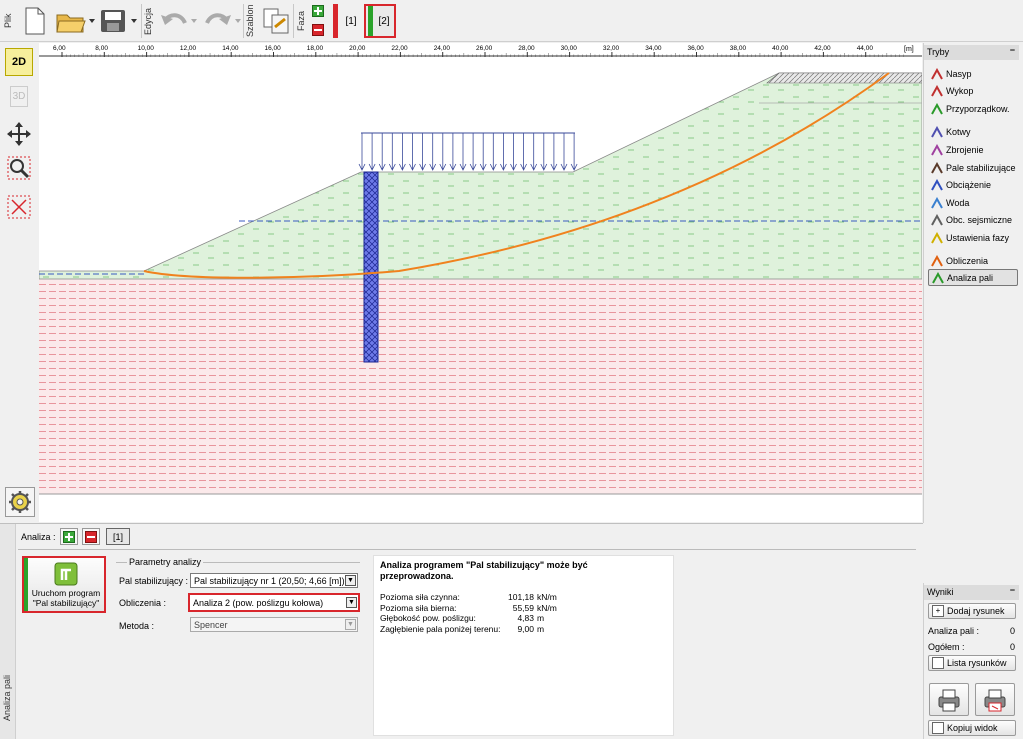  I want to click on mode-item-5: Zbrojenie, so click(973, 149).